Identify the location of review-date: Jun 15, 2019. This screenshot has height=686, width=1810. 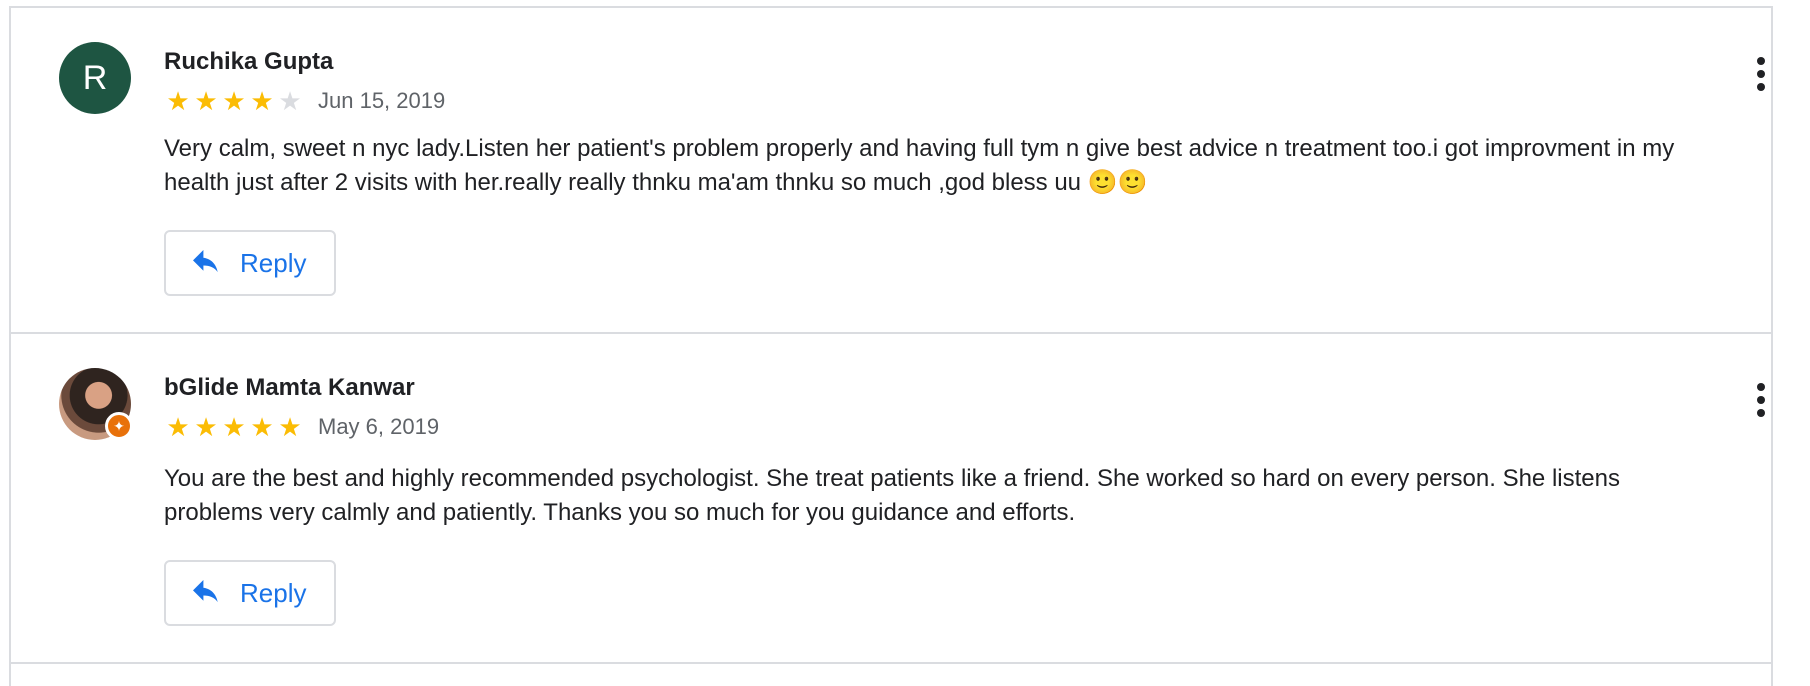
(382, 100).